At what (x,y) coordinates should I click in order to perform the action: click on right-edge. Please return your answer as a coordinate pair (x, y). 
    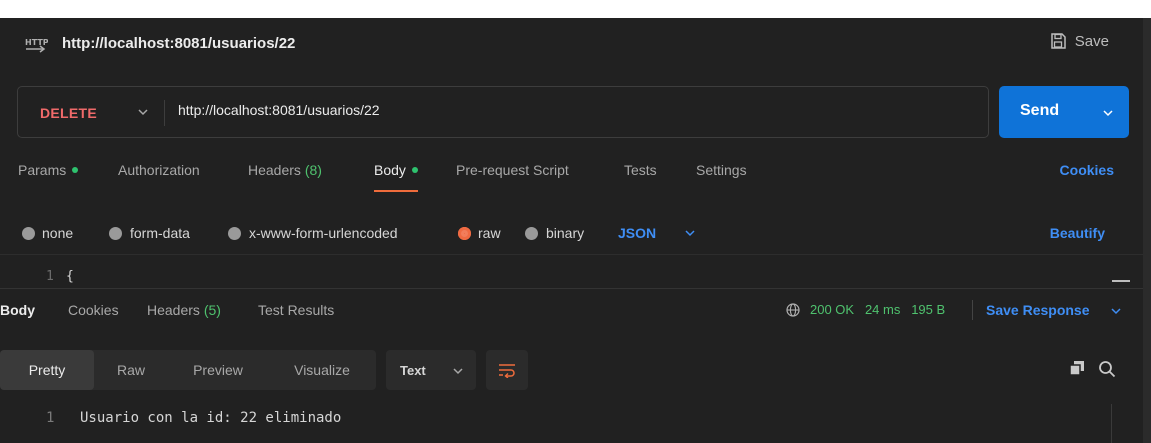
    Looking at the image, I should click on (1147, 230).